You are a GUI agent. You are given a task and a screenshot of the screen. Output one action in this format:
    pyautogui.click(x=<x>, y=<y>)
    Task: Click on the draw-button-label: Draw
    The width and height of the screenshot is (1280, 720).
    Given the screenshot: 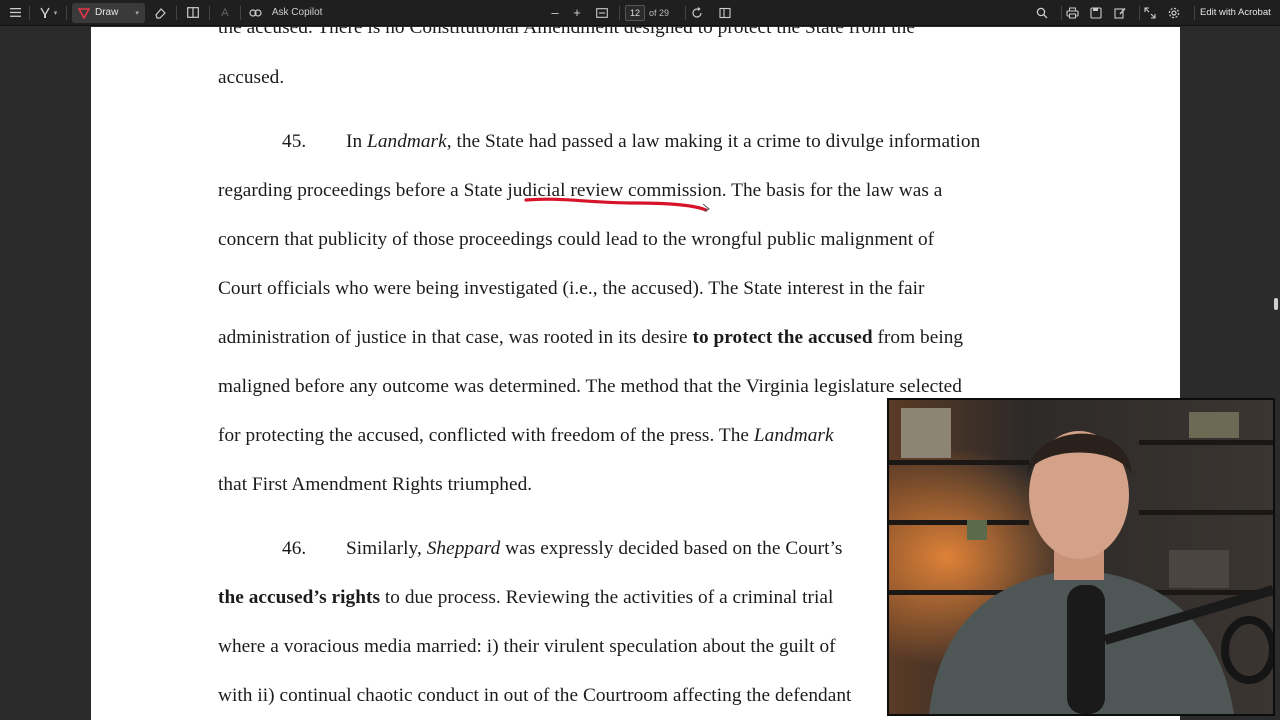 What is the action you would take?
    pyautogui.click(x=107, y=12)
    